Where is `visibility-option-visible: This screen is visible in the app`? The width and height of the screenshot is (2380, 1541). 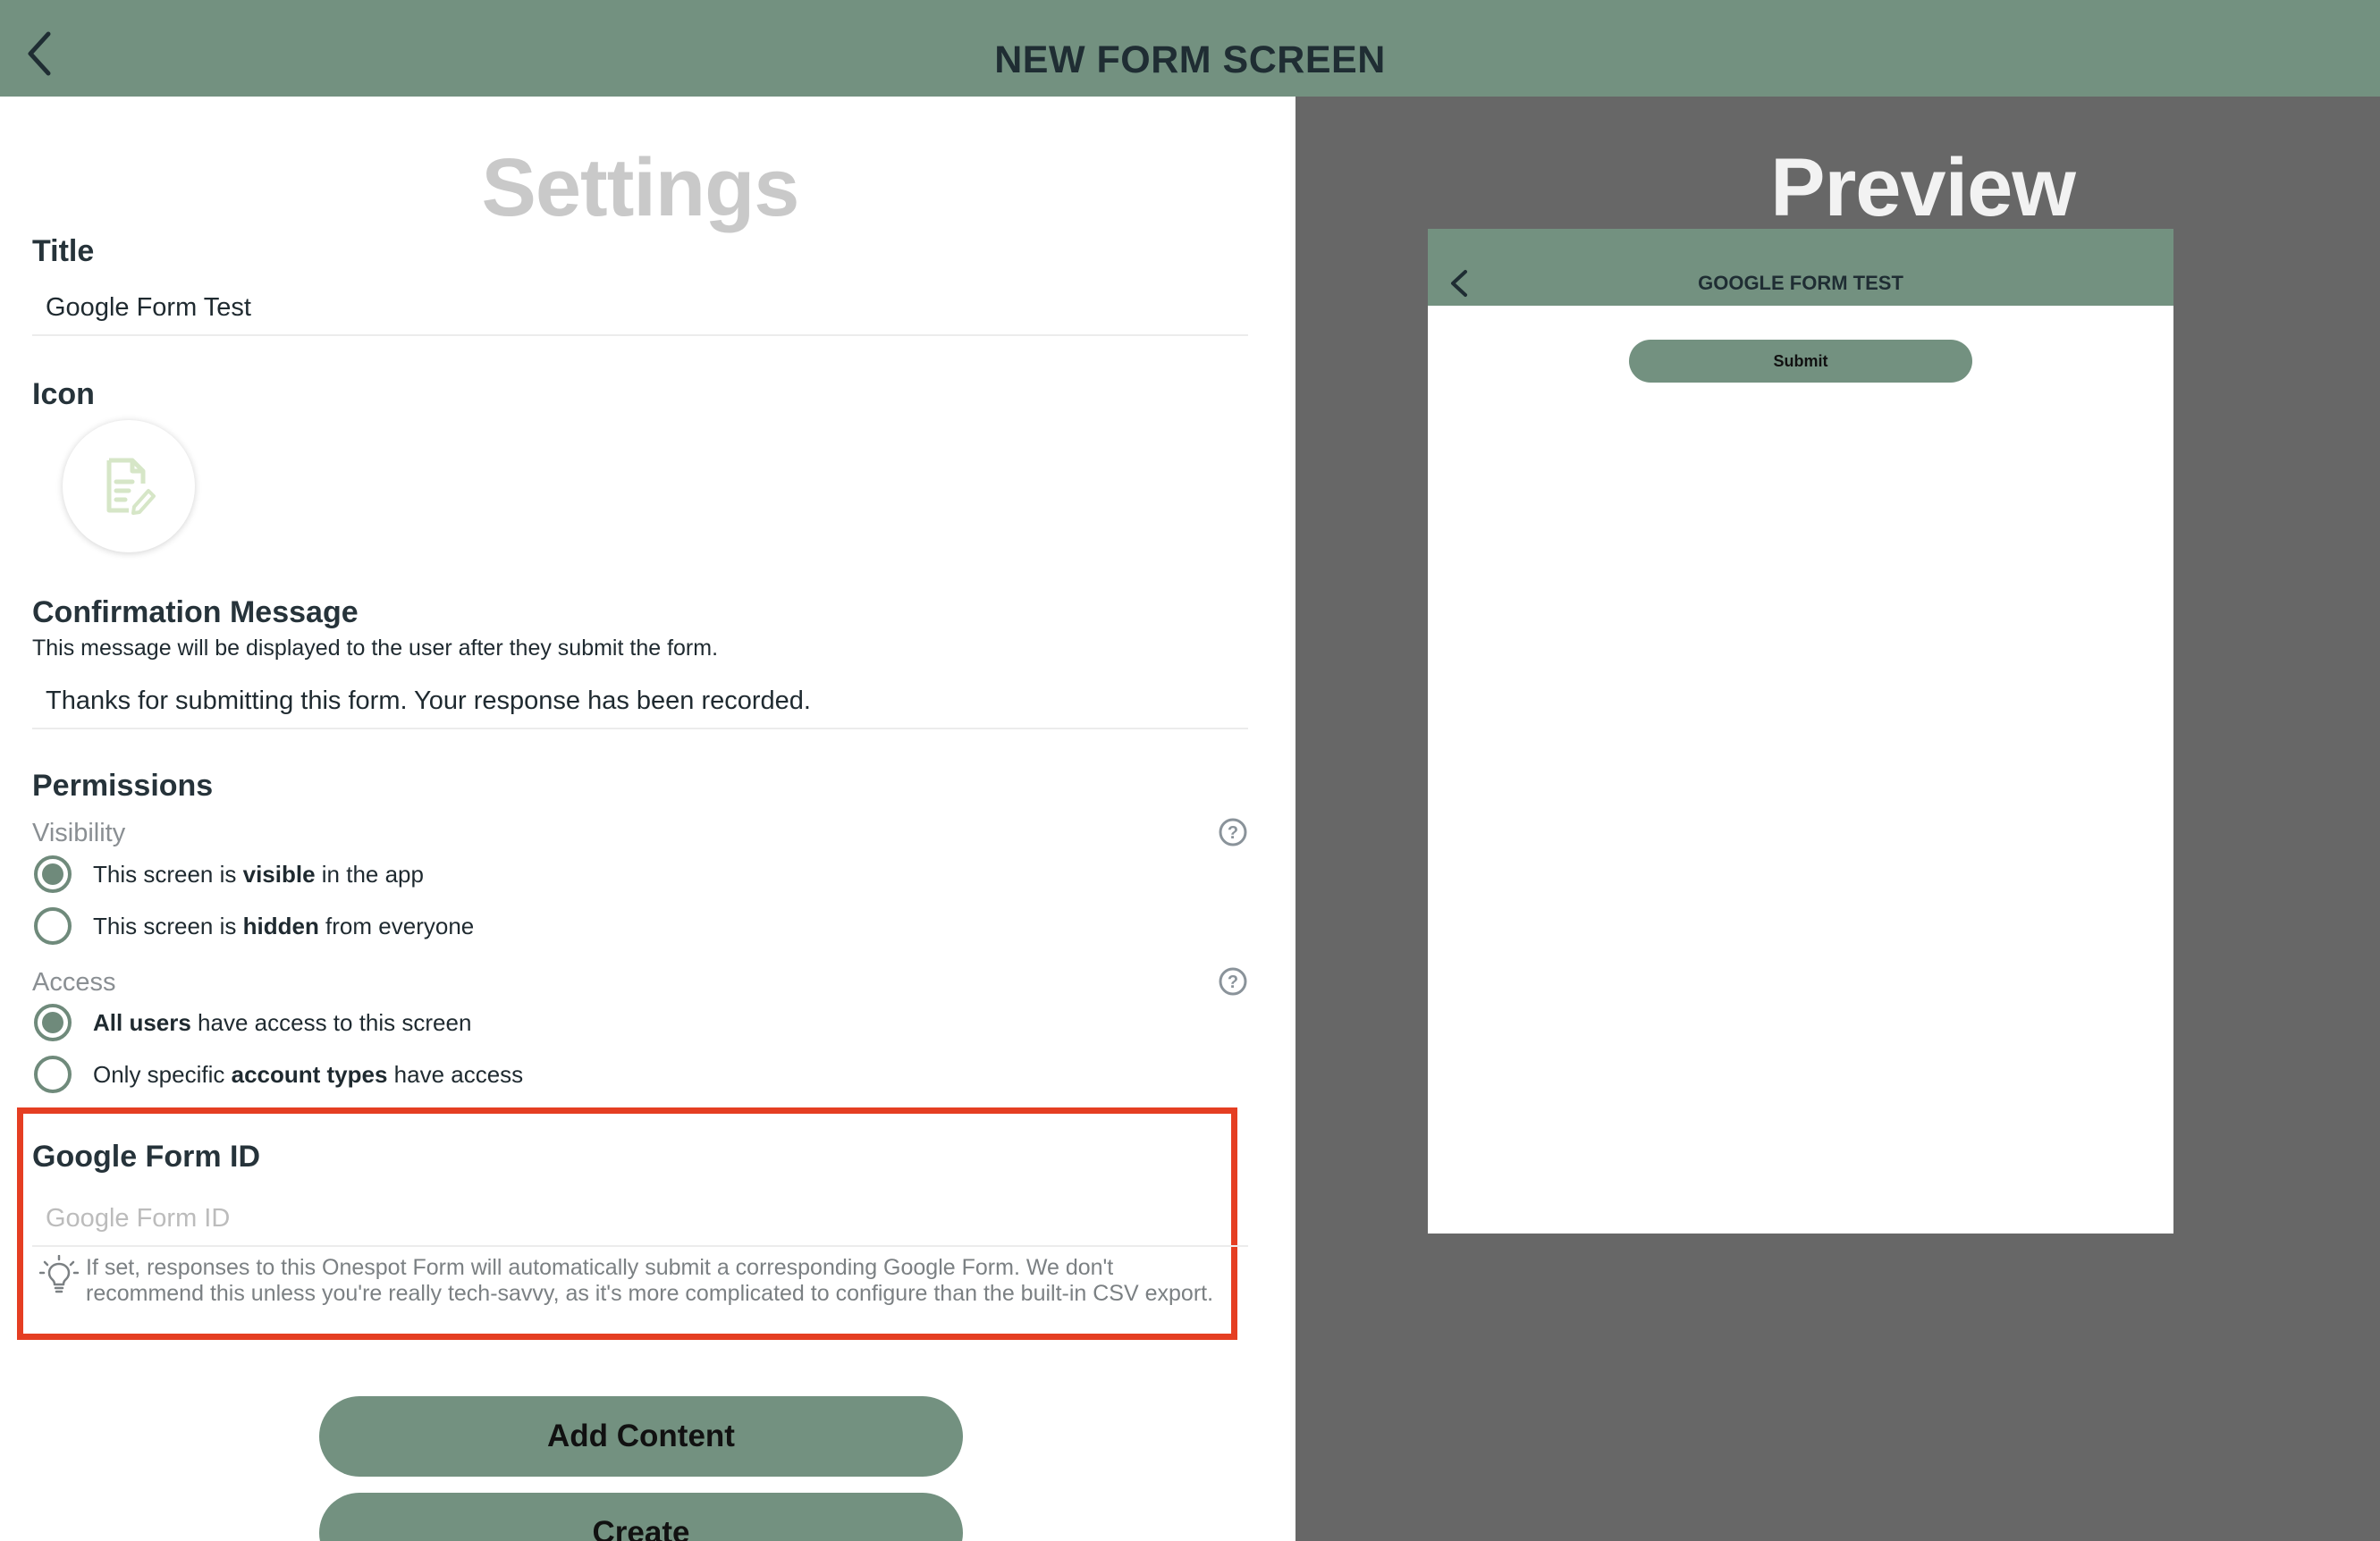
visibility-option-visible: This screen is visible in the app is located at coordinates (229, 874).